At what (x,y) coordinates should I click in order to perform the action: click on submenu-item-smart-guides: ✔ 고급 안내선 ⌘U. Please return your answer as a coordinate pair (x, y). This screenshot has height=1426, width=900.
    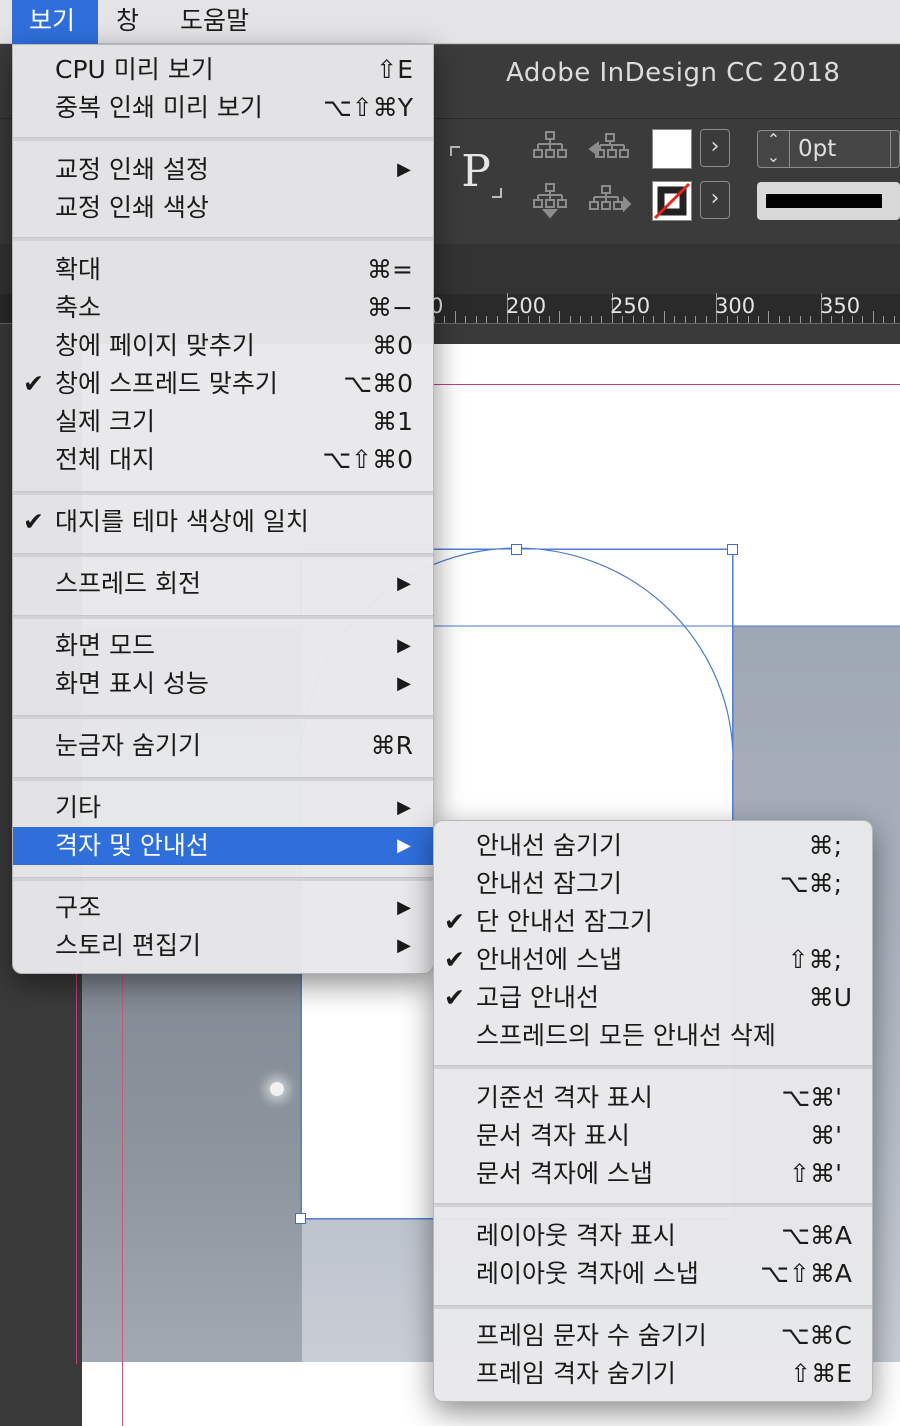
    Looking at the image, I should click on (653, 998).